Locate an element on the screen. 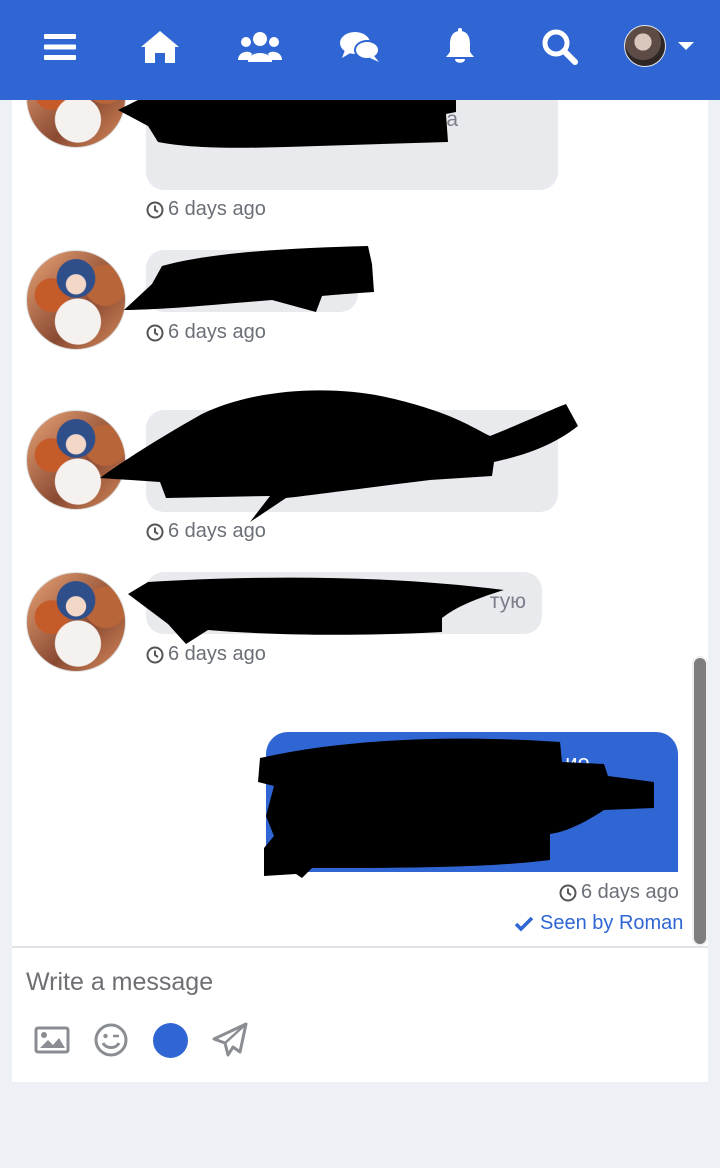  message-input is located at coordinates (356, 982).